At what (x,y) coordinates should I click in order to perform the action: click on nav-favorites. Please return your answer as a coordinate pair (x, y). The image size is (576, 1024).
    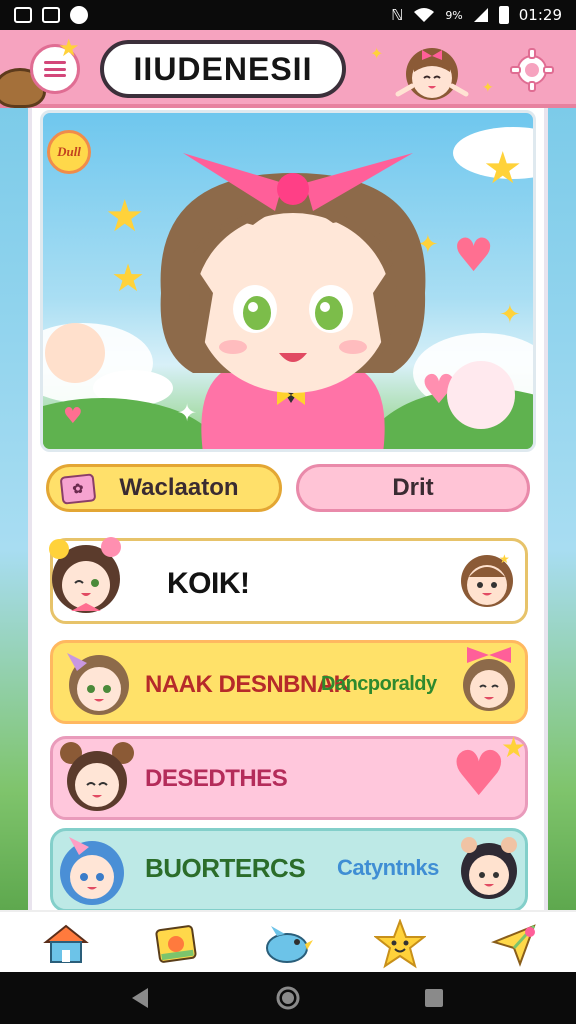
    Looking at the image, I should click on (400, 944).